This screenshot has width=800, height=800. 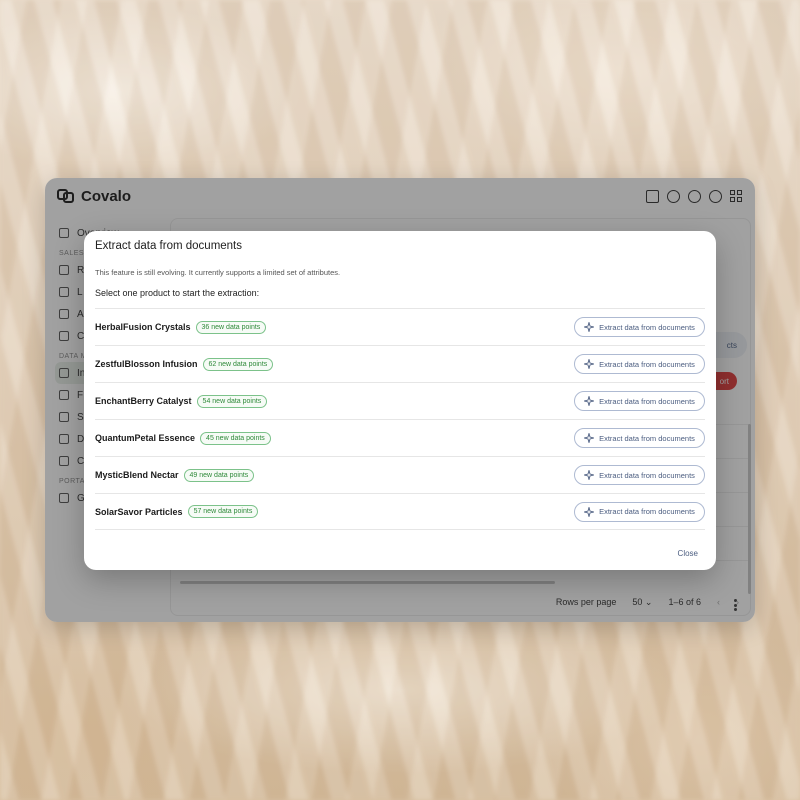 I want to click on data-points-badge: 57 new data points, so click(x=223, y=511).